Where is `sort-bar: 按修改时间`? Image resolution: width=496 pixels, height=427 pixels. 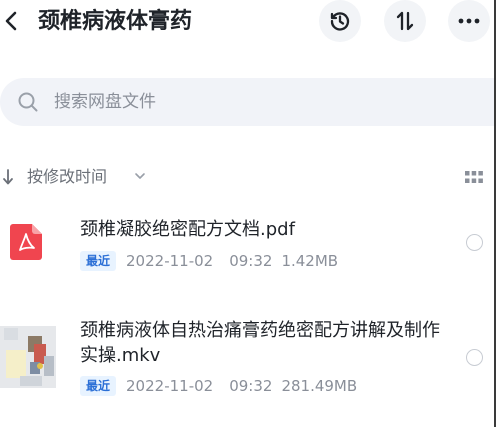
sort-bar: 按修改时间 is located at coordinates (248, 177).